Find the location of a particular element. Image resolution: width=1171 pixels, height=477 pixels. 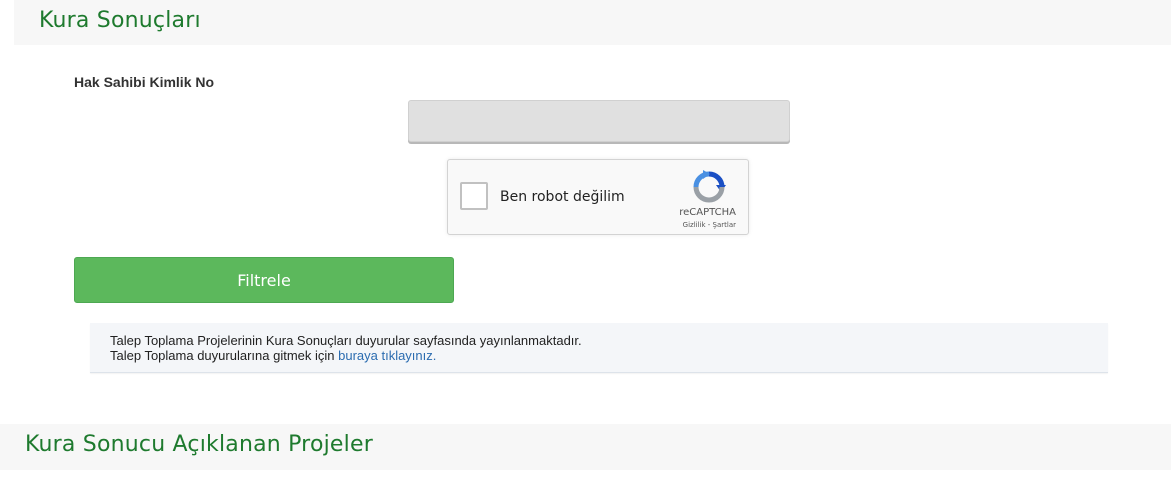

recaptcha-brand: reCAPTCHA is located at coordinates (707, 212).